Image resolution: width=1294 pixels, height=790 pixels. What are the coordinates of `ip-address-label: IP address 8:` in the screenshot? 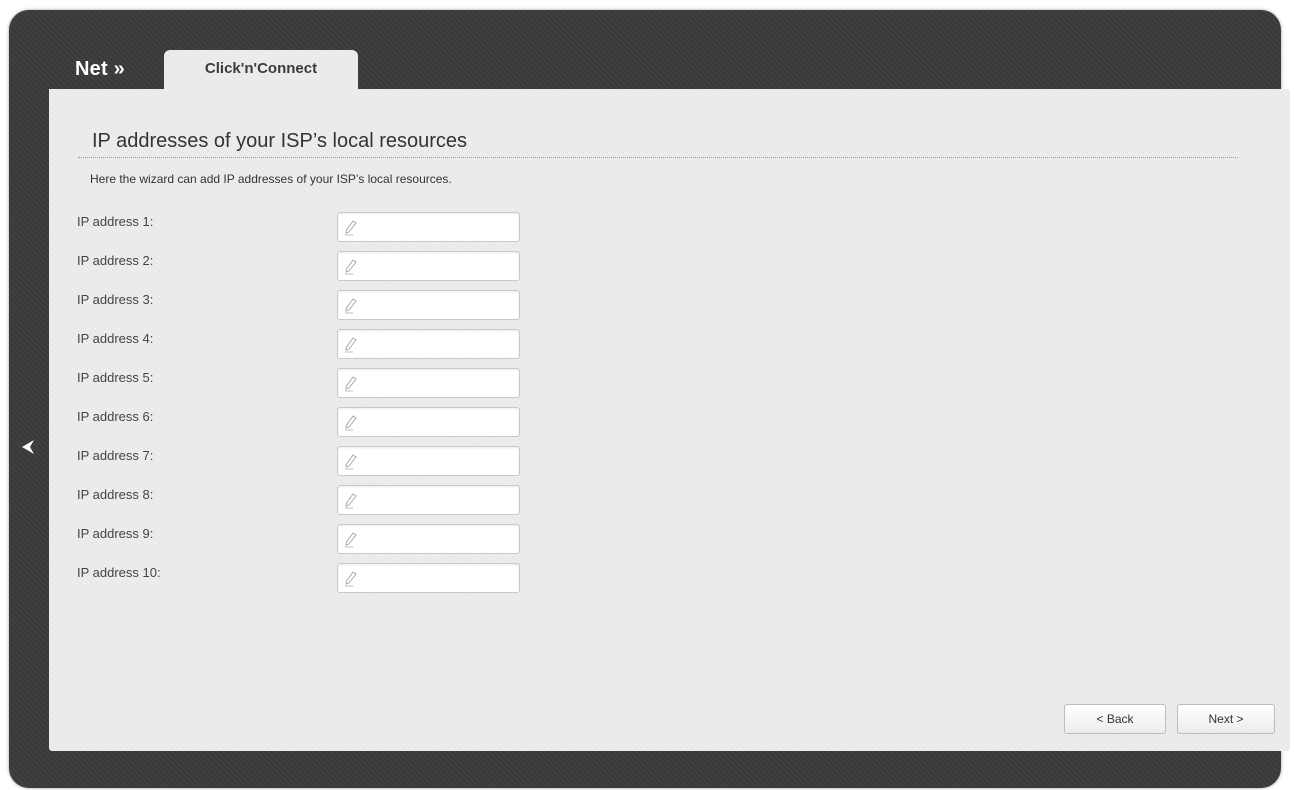 It's located at (115, 494).